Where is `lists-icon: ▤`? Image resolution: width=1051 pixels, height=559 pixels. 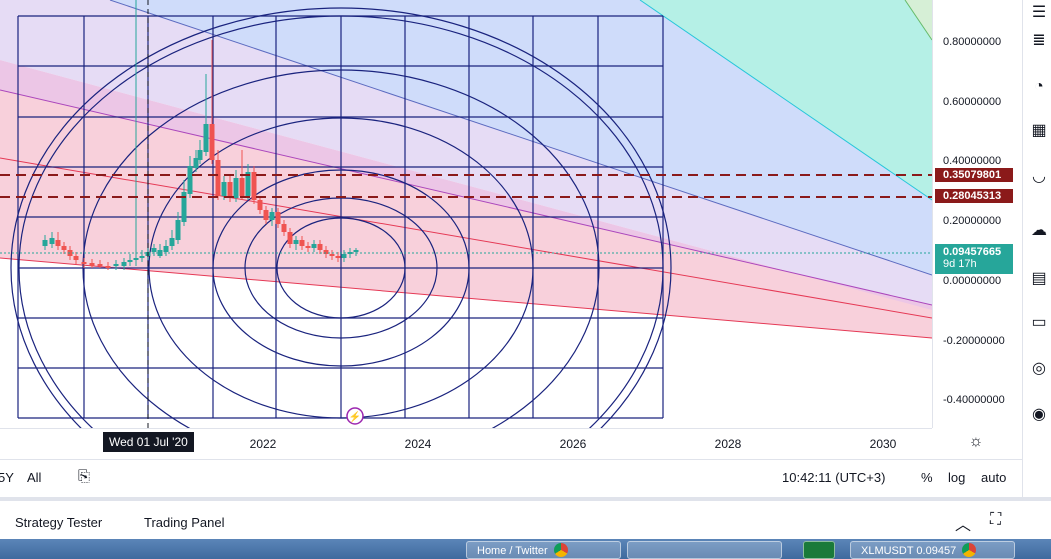 lists-icon: ▤ is located at coordinates (1039, 279).